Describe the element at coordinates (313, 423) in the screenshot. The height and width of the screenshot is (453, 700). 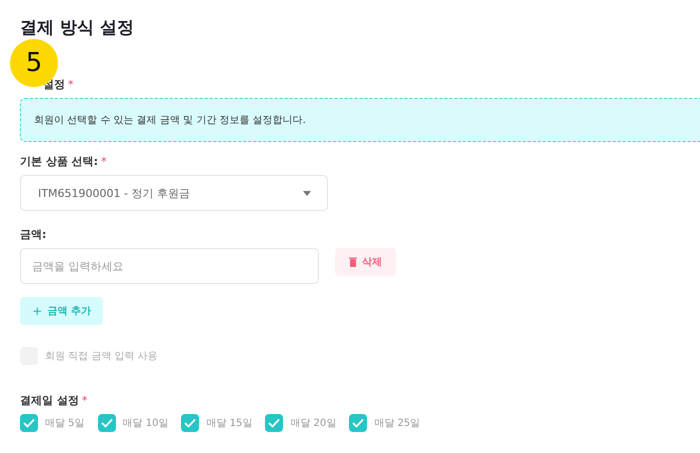
I see `checkbox-label: 매달 20일` at that location.